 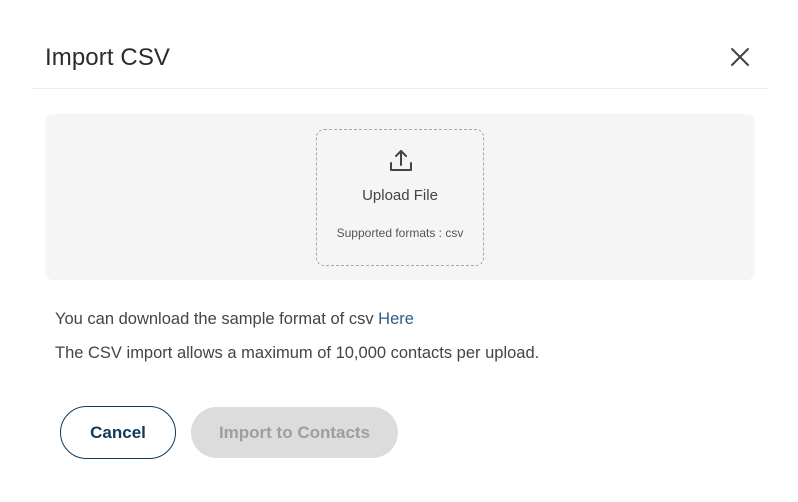 I want to click on close-button, so click(x=740, y=57).